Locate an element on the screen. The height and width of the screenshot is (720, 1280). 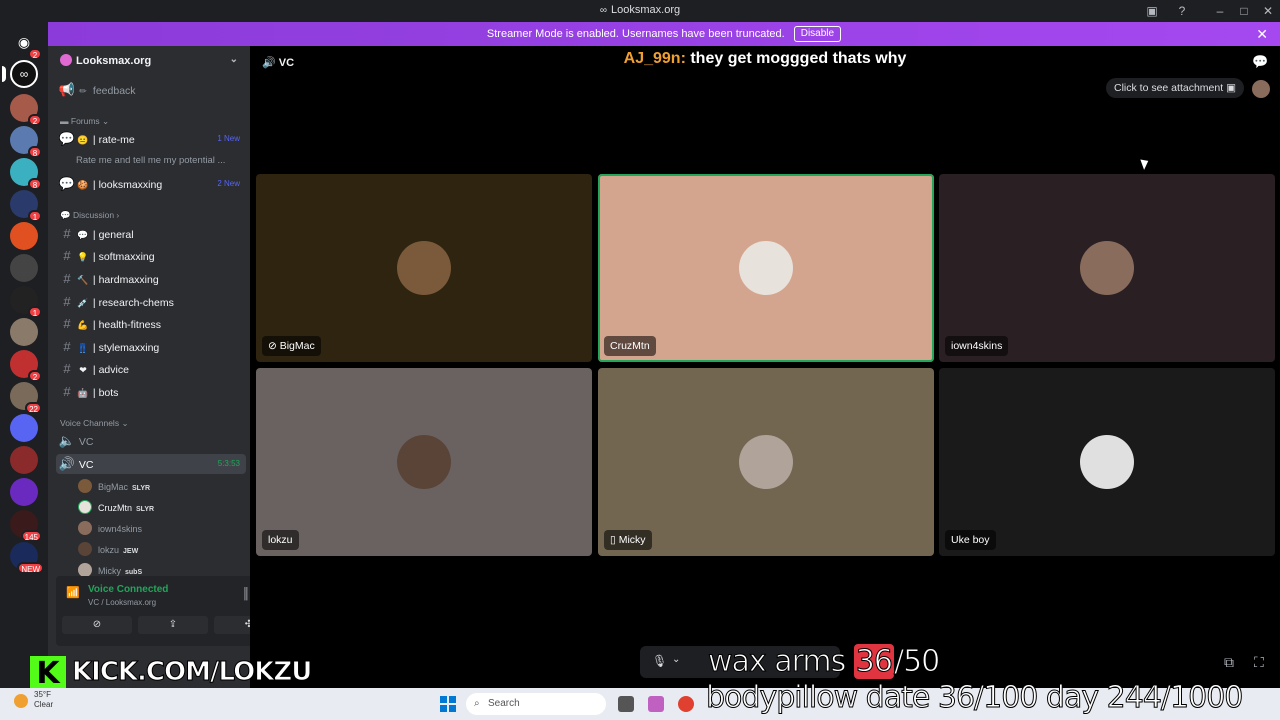
close-icon: ✕ is located at coordinates (1262, 34).